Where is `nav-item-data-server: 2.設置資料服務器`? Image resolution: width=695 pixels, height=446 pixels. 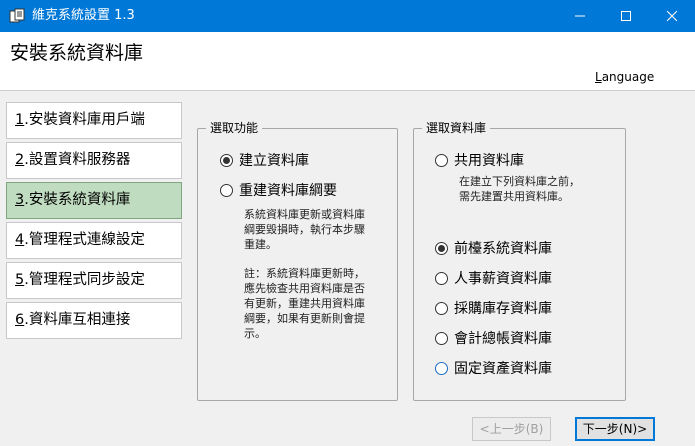 nav-item-data-server: 2.設置資料服務器 is located at coordinates (94, 160).